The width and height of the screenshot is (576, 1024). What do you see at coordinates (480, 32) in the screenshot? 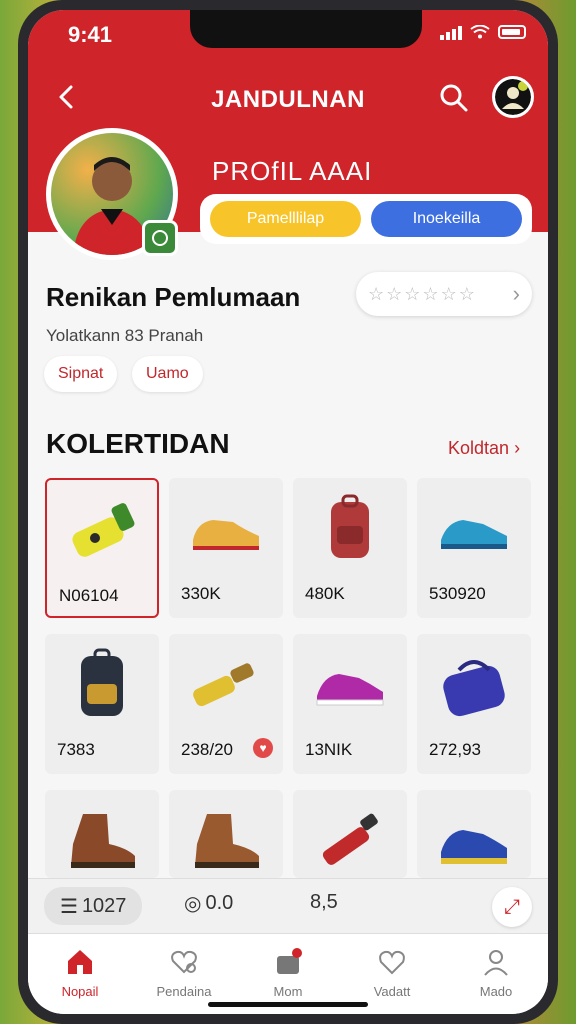
I see `wifi-icon` at bounding box center [480, 32].